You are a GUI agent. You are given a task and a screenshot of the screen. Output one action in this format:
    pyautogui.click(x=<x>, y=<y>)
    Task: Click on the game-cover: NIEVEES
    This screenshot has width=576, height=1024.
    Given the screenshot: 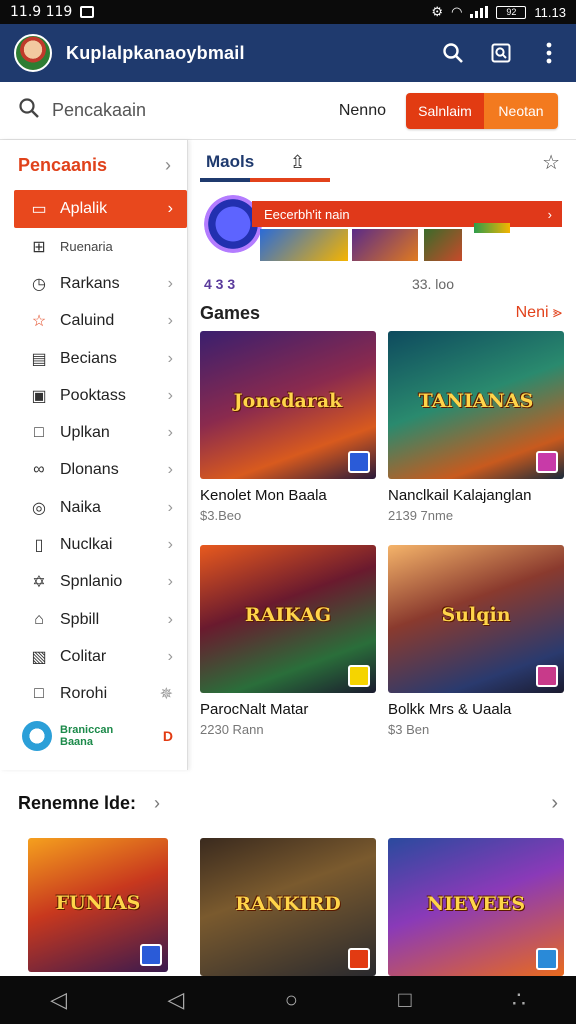 What is the action you would take?
    pyautogui.click(x=476, y=907)
    